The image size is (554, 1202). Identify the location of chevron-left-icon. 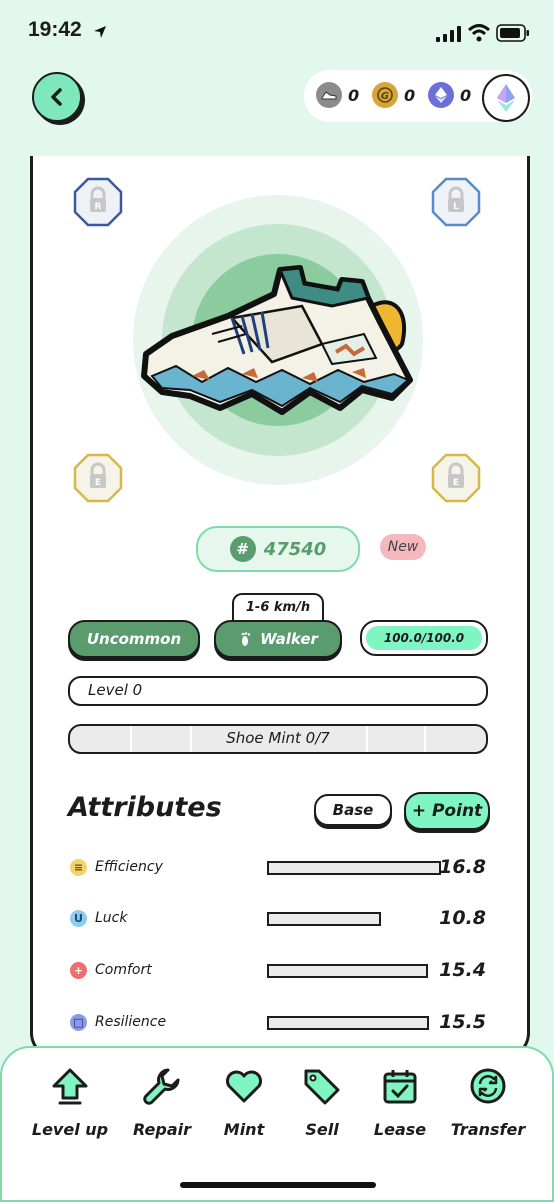
(56, 97).